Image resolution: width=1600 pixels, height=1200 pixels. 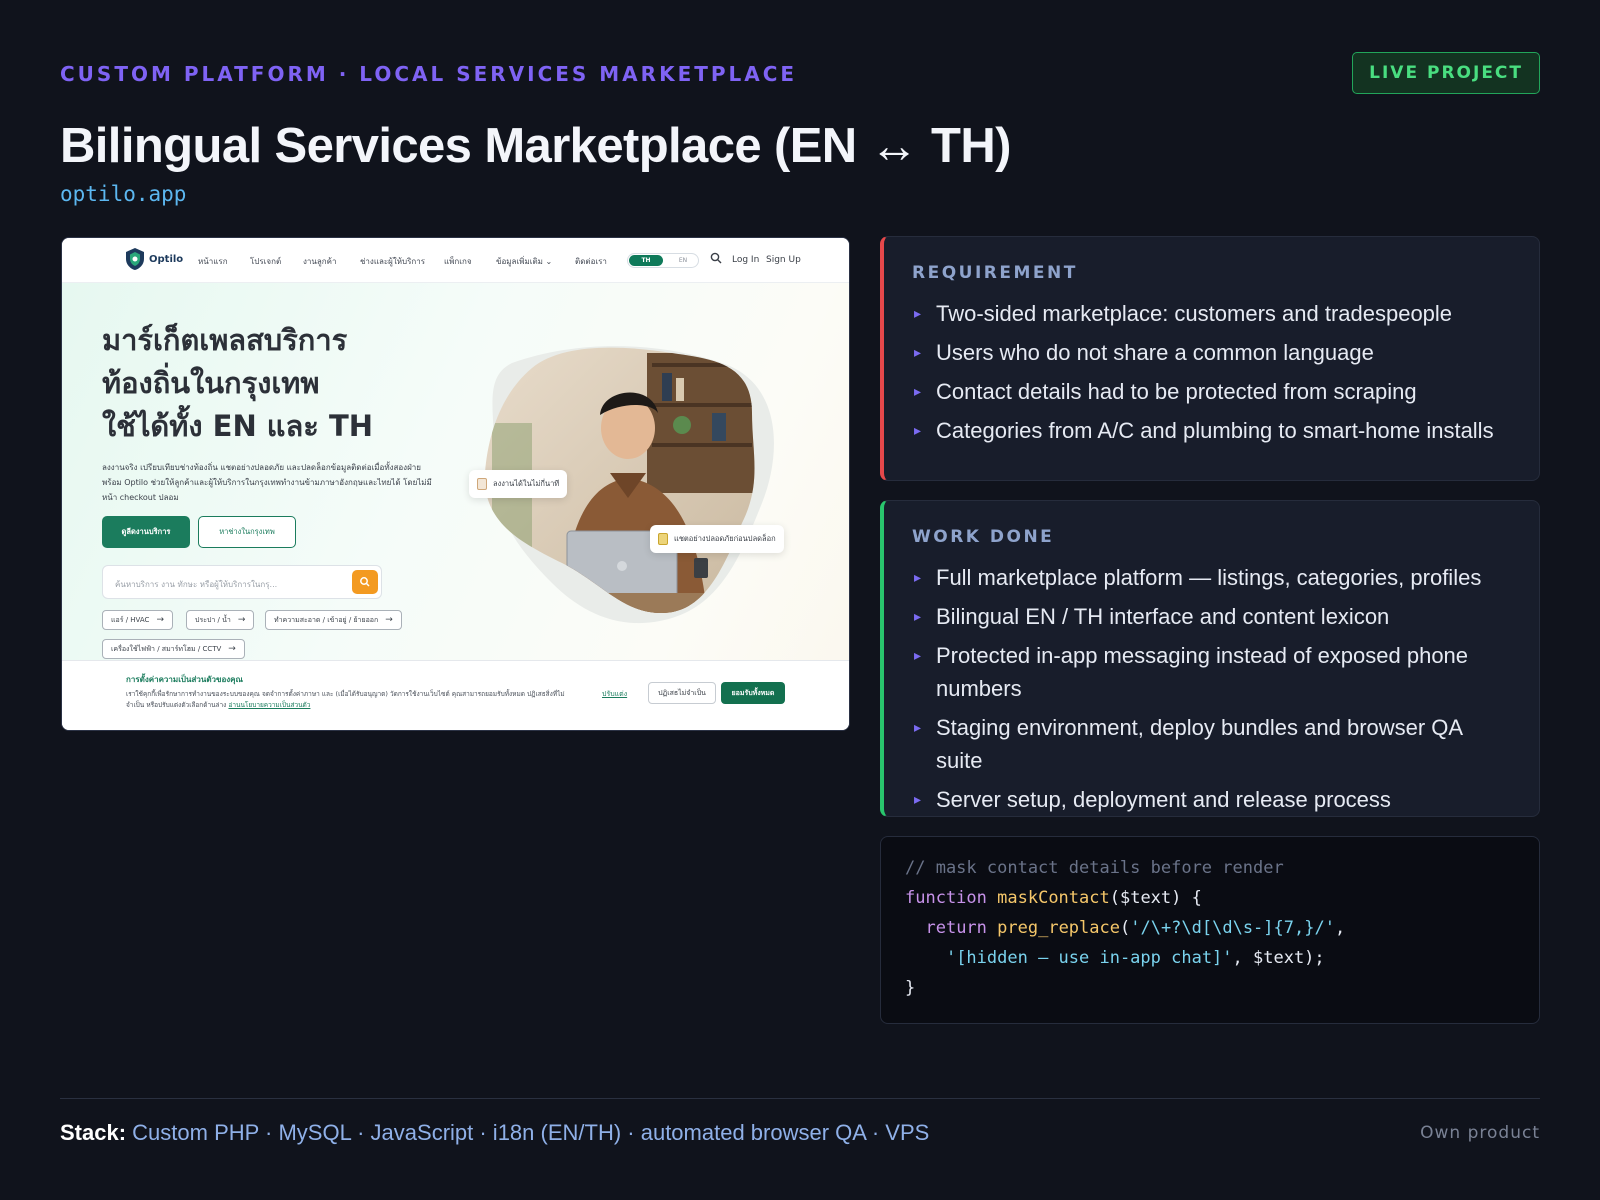 I want to click on consent-customize-link: ปรับแต่ง, so click(x=614, y=694).